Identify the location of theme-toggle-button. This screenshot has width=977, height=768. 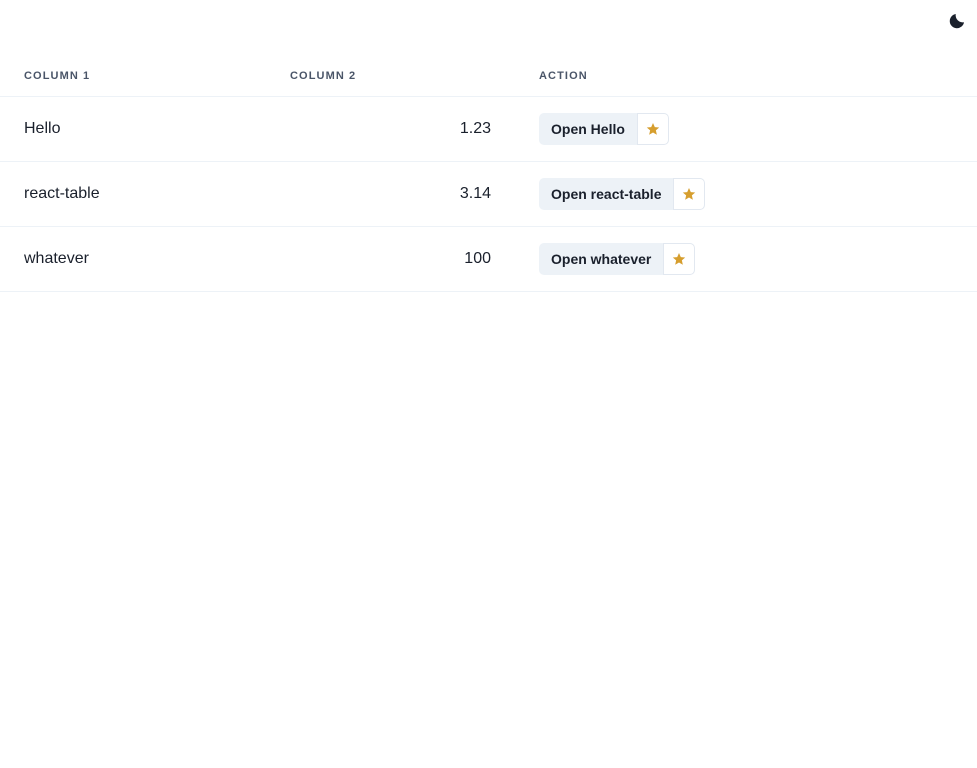
(957, 21).